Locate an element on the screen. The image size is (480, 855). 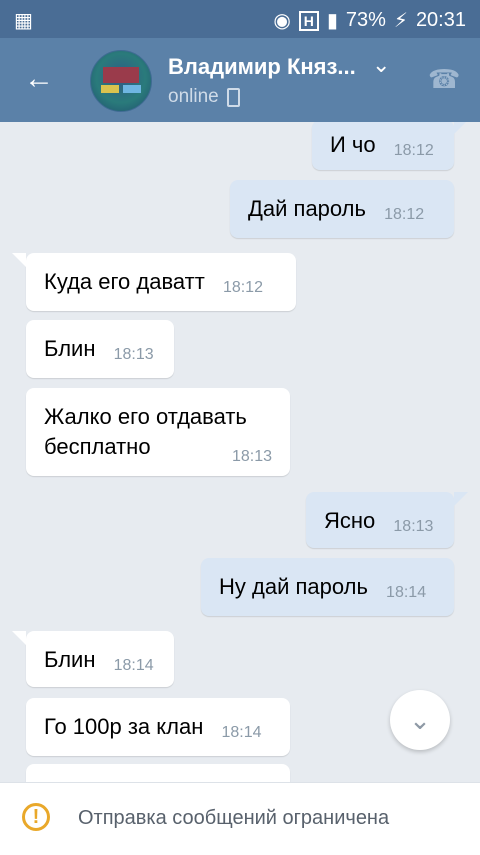
mobile-device-icon is located at coordinates (233, 97).